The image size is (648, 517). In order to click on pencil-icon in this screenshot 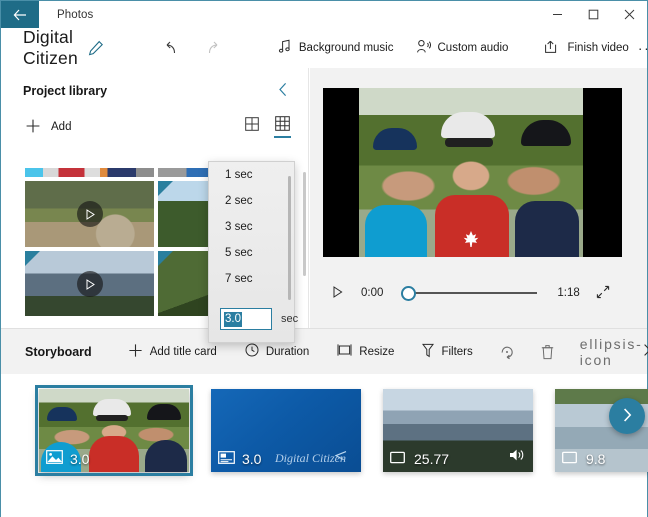, I will do `click(96, 48)`.